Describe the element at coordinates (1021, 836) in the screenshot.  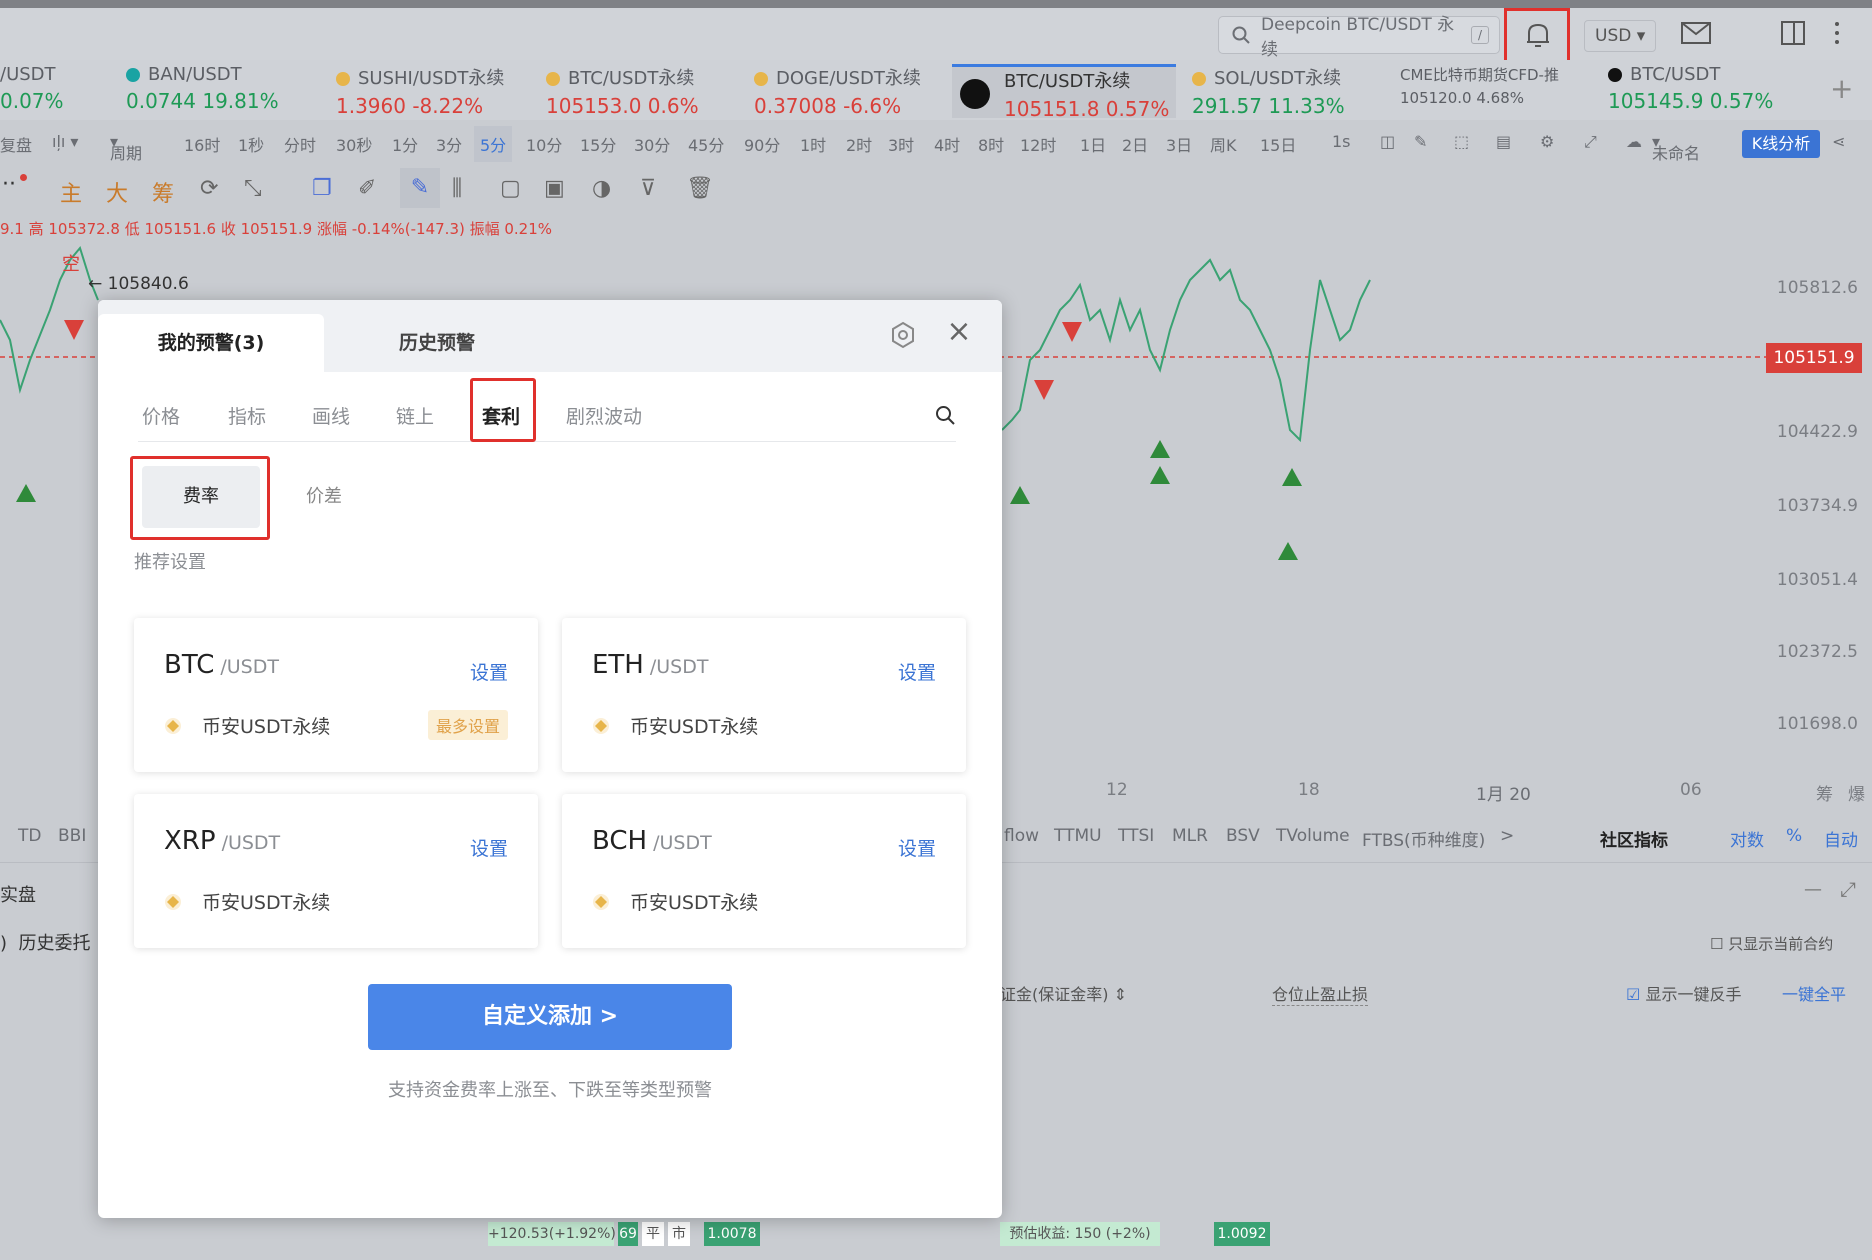
I see `indicator-item: flow` at that location.